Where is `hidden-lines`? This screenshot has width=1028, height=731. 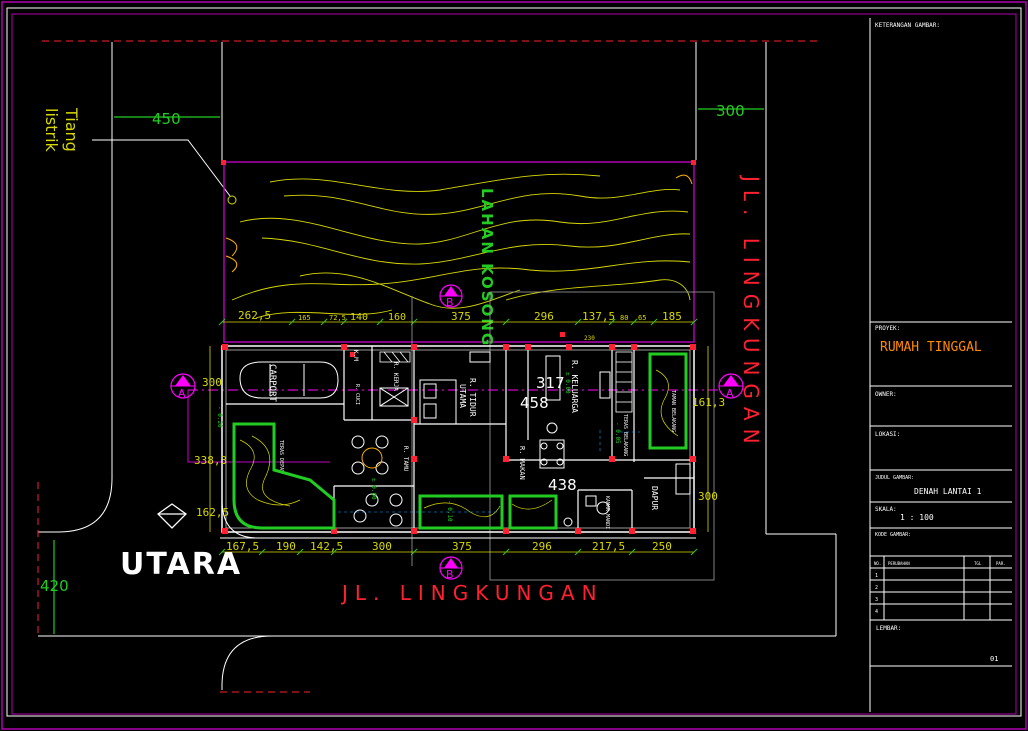
hidden-lines is located at coordinates (489, 471).